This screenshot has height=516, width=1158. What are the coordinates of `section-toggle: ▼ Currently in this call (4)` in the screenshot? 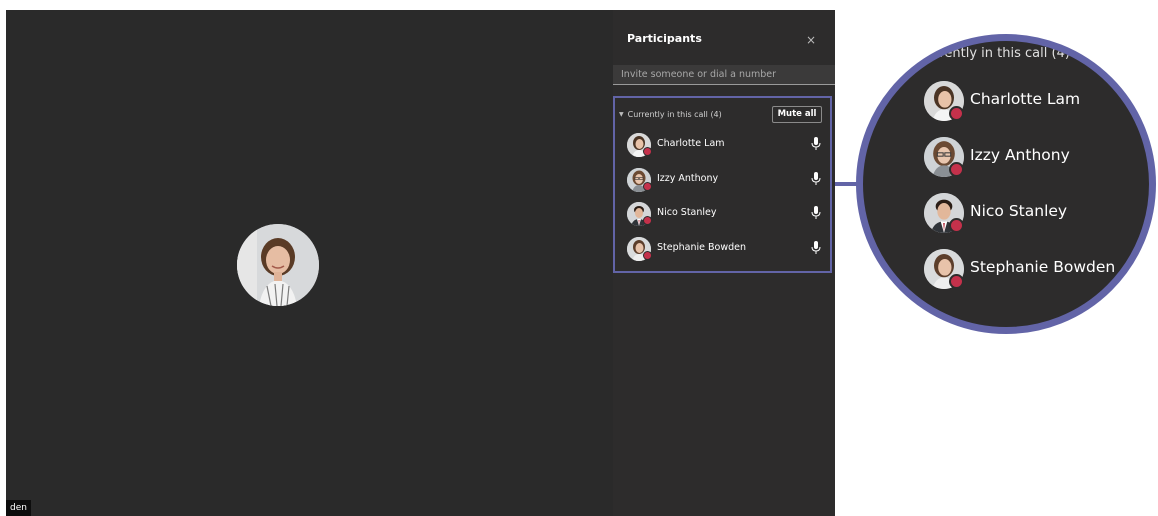 It's located at (670, 114).